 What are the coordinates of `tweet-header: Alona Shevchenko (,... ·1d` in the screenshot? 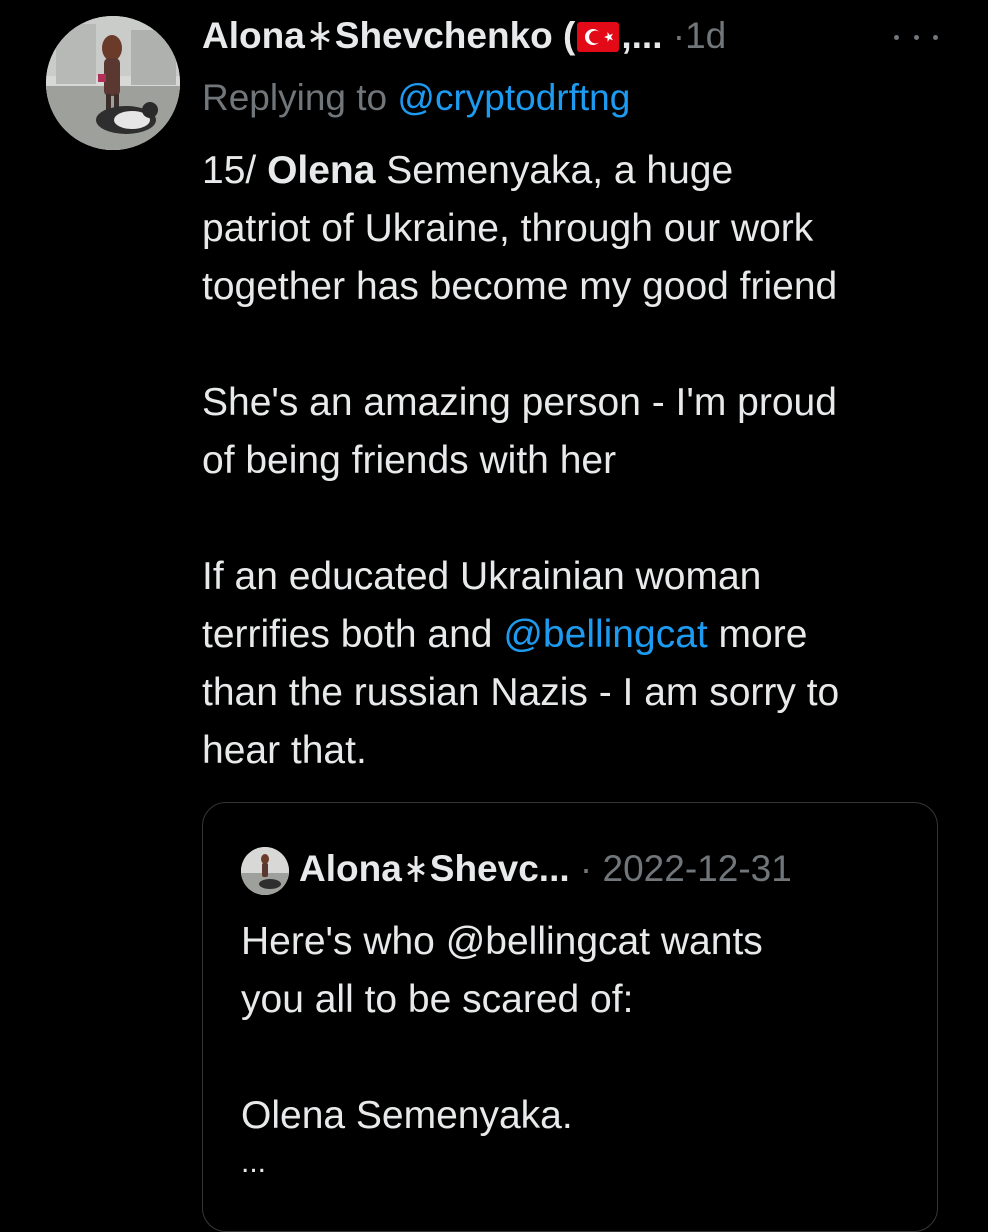 It's located at (572, 38).